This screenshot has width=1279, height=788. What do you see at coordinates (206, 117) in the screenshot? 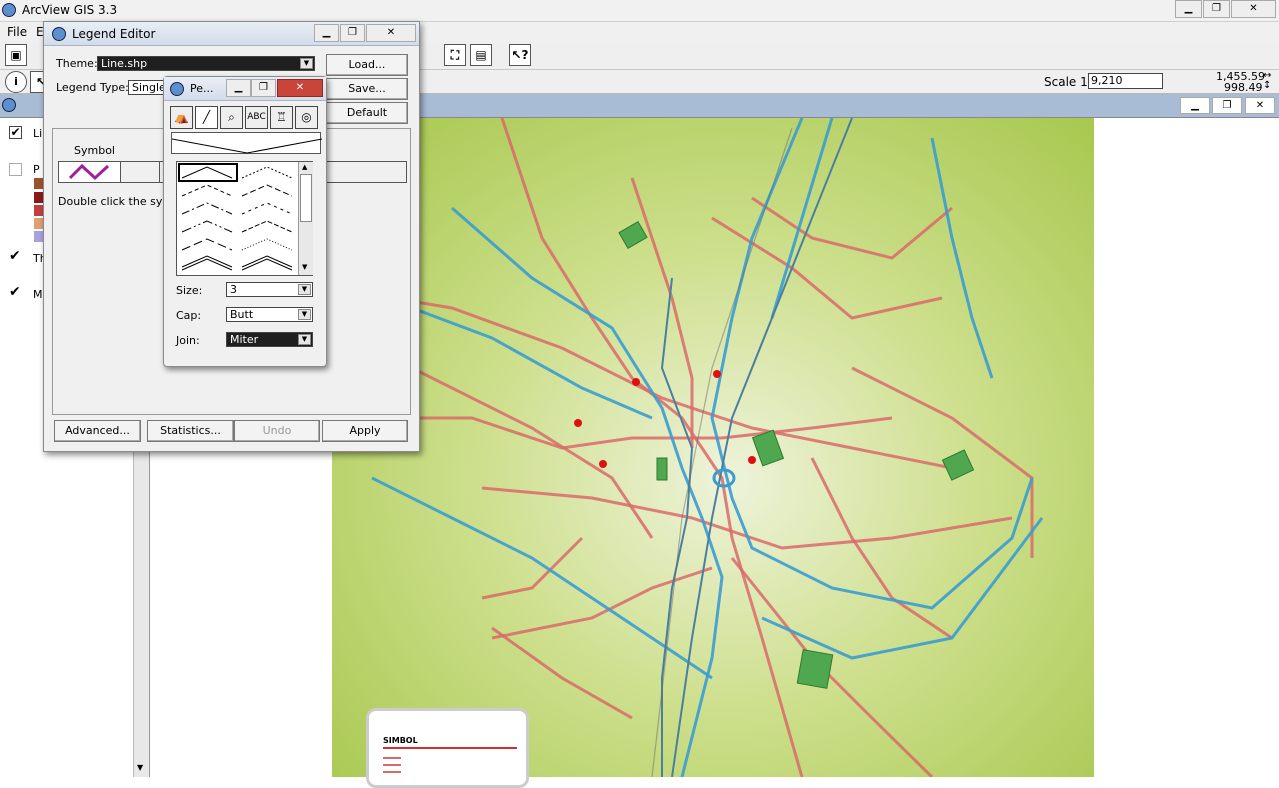
I see `pen-tab-icon: ╱` at bounding box center [206, 117].